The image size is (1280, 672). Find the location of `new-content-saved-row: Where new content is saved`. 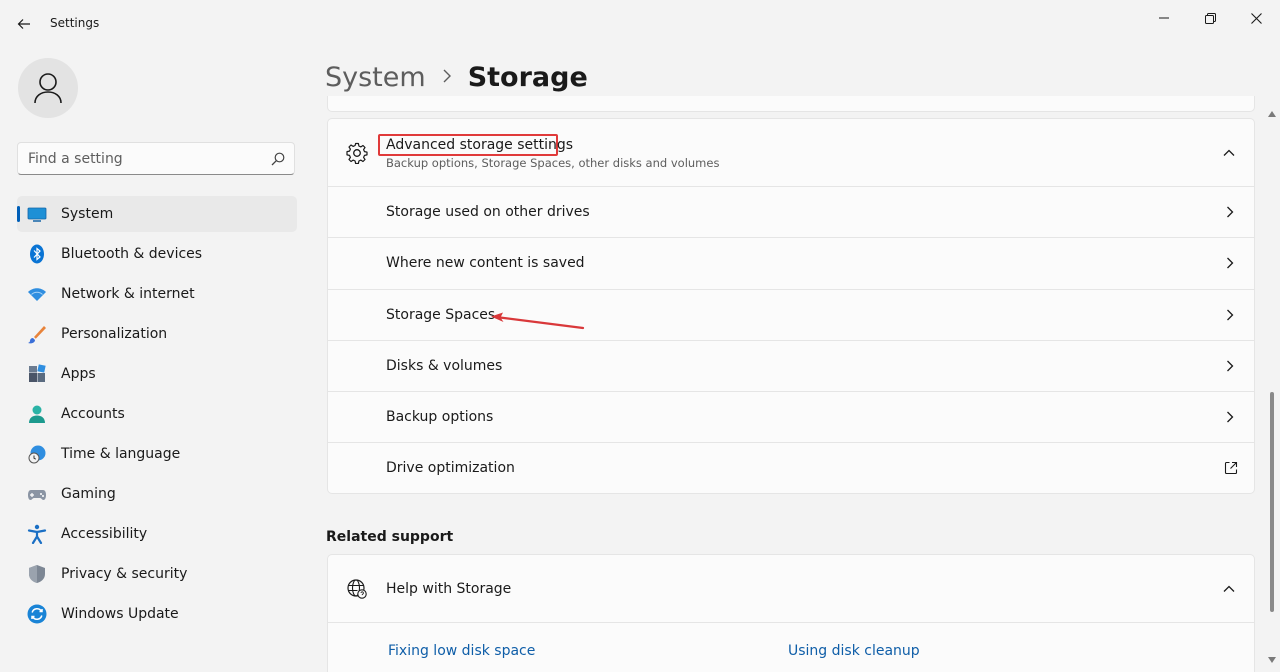

new-content-saved-row: Where new content is saved is located at coordinates (791, 264).